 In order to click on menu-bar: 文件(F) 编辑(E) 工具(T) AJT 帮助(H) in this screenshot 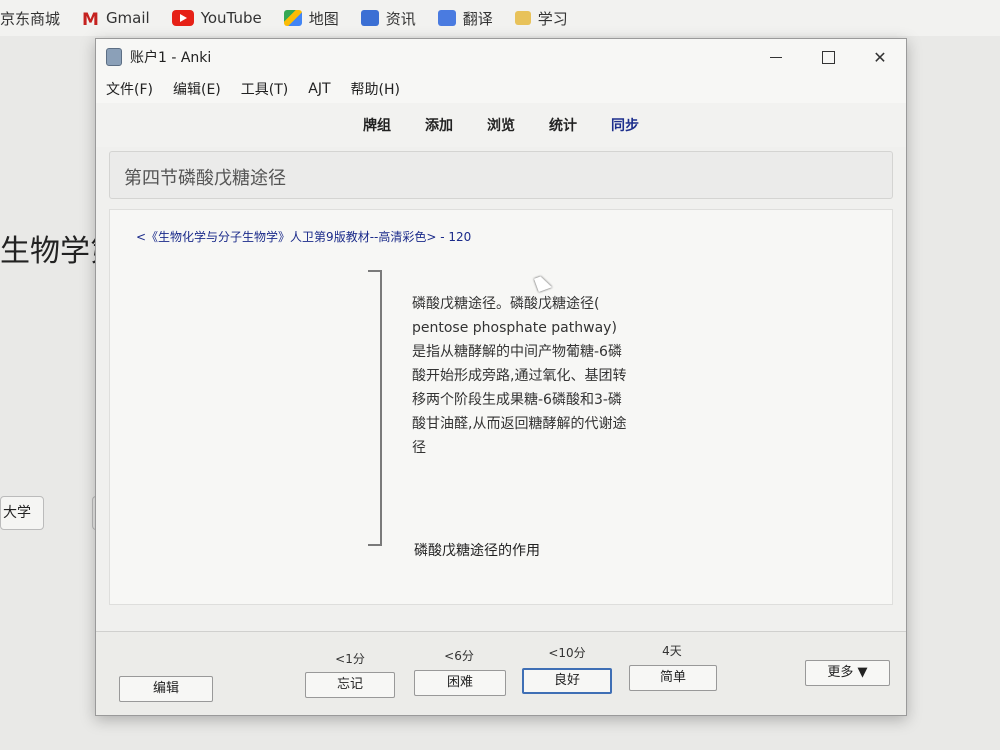, I will do `click(501, 89)`.